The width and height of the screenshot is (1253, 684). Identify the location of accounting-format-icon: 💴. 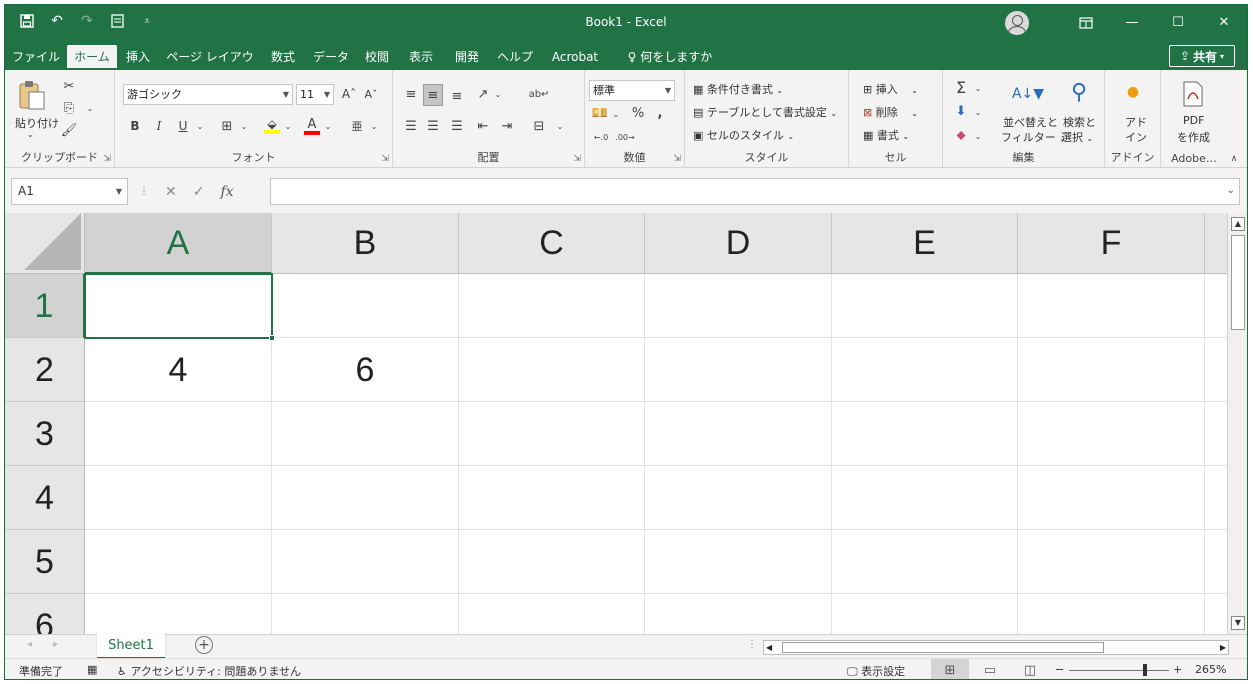
(600, 113).